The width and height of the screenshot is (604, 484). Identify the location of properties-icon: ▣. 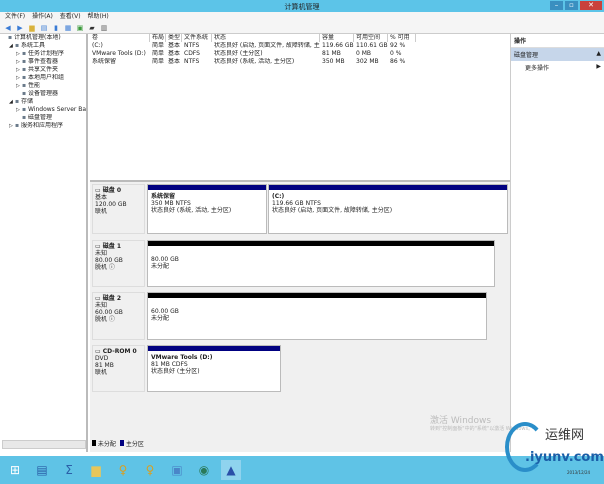
(80, 28).